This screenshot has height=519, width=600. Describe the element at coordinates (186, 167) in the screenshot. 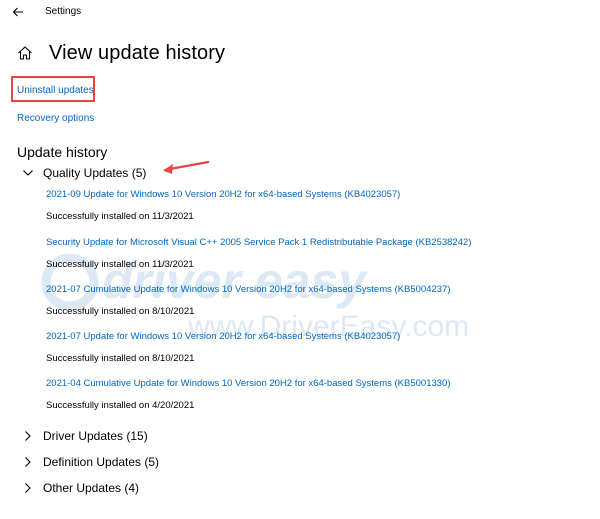

I see `annotation-arrow-icon` at that location.